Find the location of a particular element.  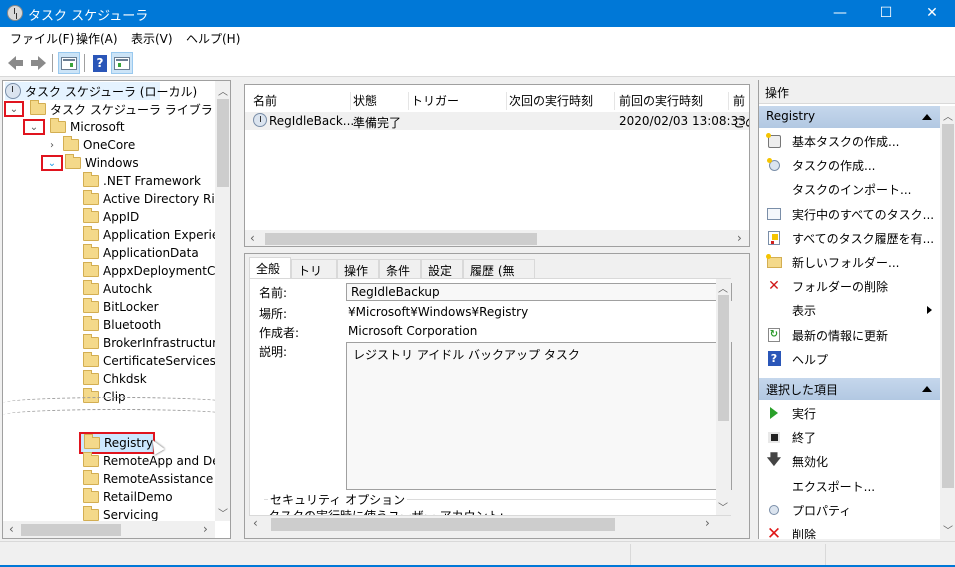

forward-button is located at coordinates (38, 63).